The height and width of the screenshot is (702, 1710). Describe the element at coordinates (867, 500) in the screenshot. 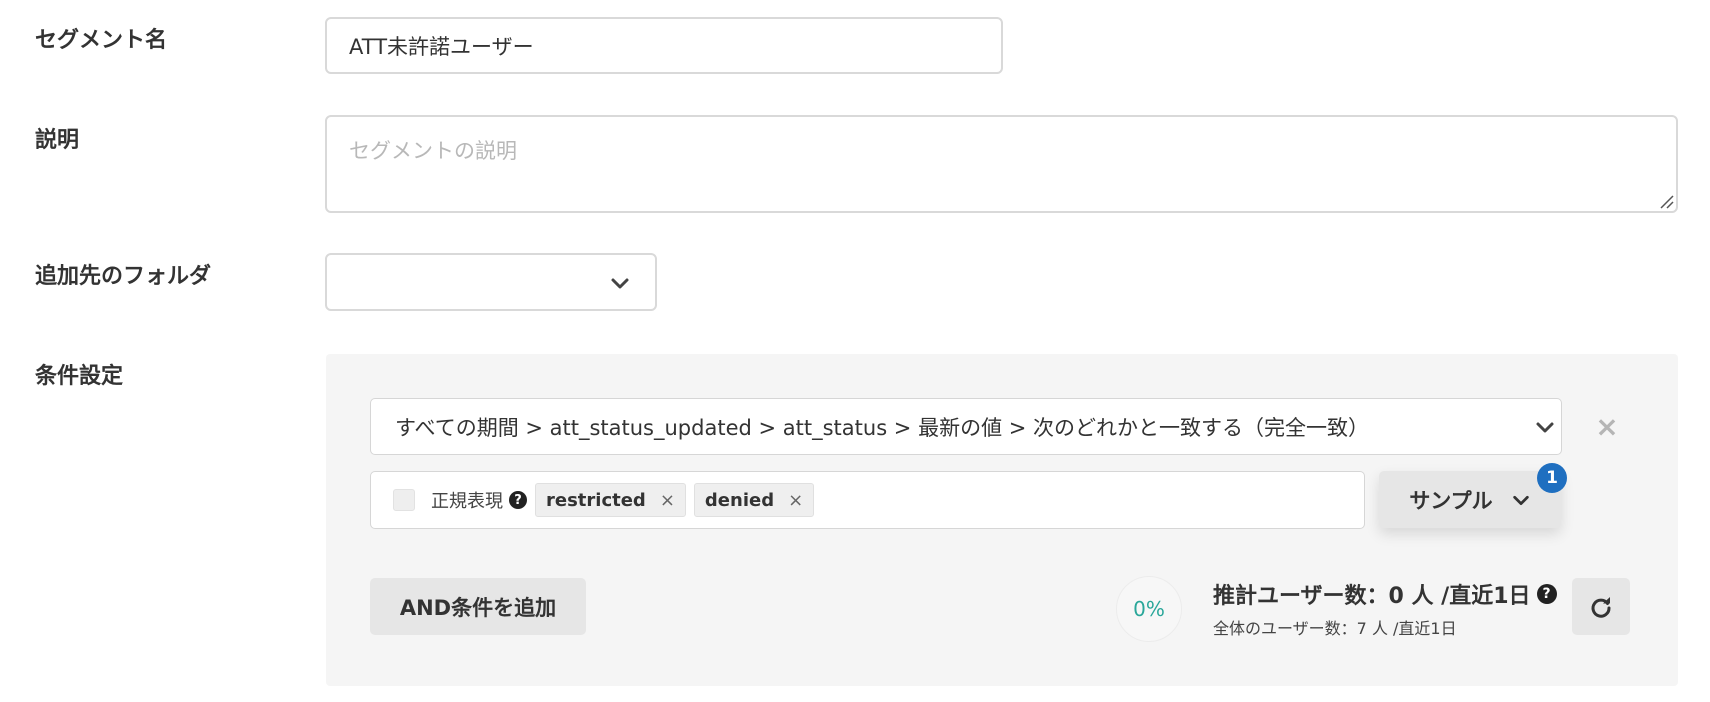

I see `condition-values-input: 正規表現 ? restricted × denied ×` at that location.